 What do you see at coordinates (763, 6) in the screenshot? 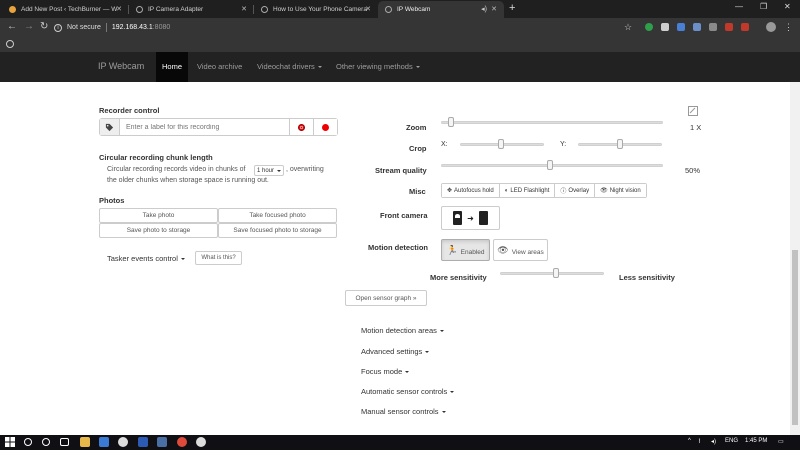
I see `maximize-icon: ❐` at bounding box center [763, 6].